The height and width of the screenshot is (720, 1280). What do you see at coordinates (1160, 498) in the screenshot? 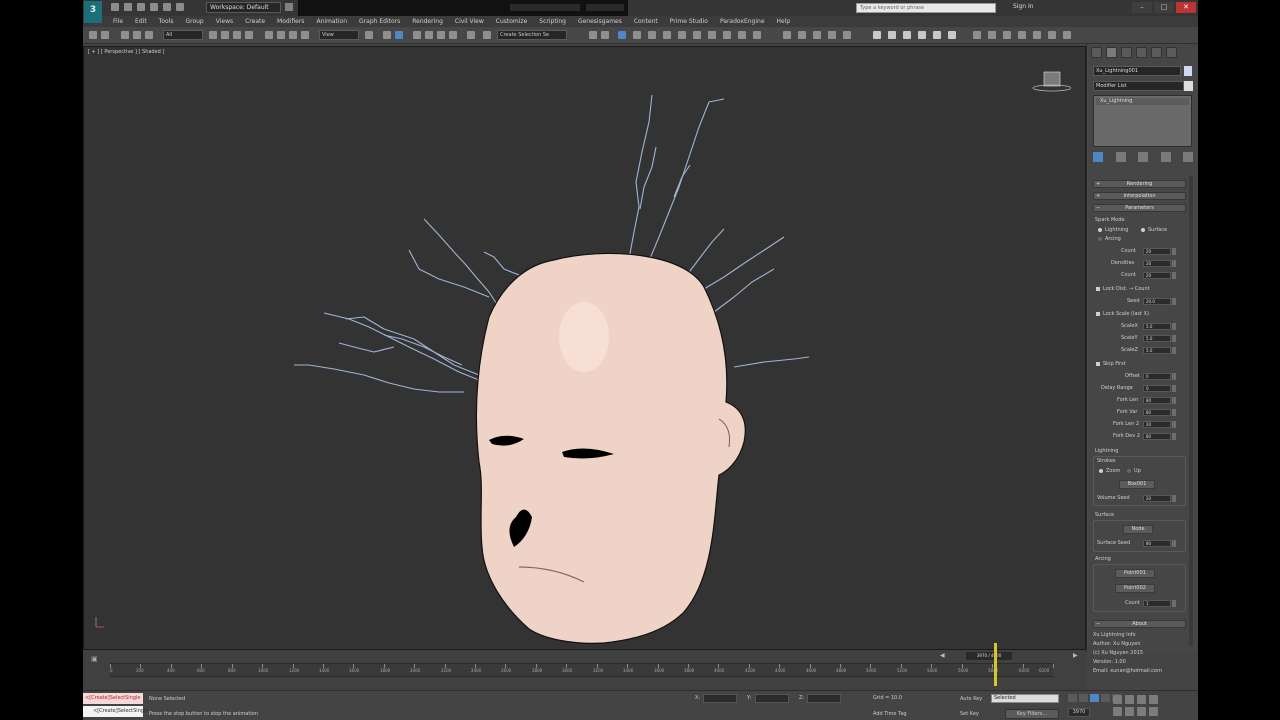
I see `volume-seed-spinner: 20` at bounding box center [1160, 498].